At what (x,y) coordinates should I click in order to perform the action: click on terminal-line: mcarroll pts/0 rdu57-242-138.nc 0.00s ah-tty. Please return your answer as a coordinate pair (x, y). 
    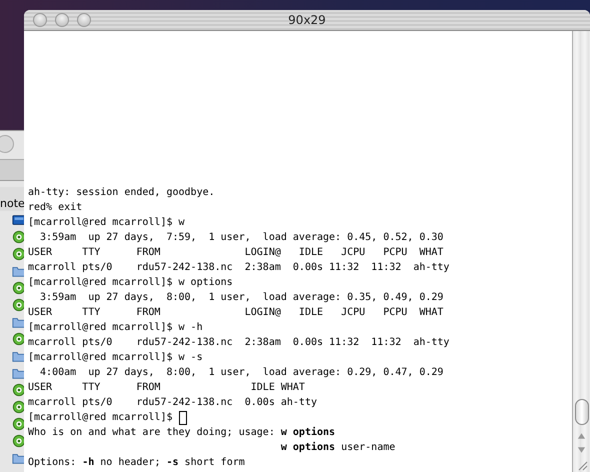
    Looking at the image, I should click on (172, 402).